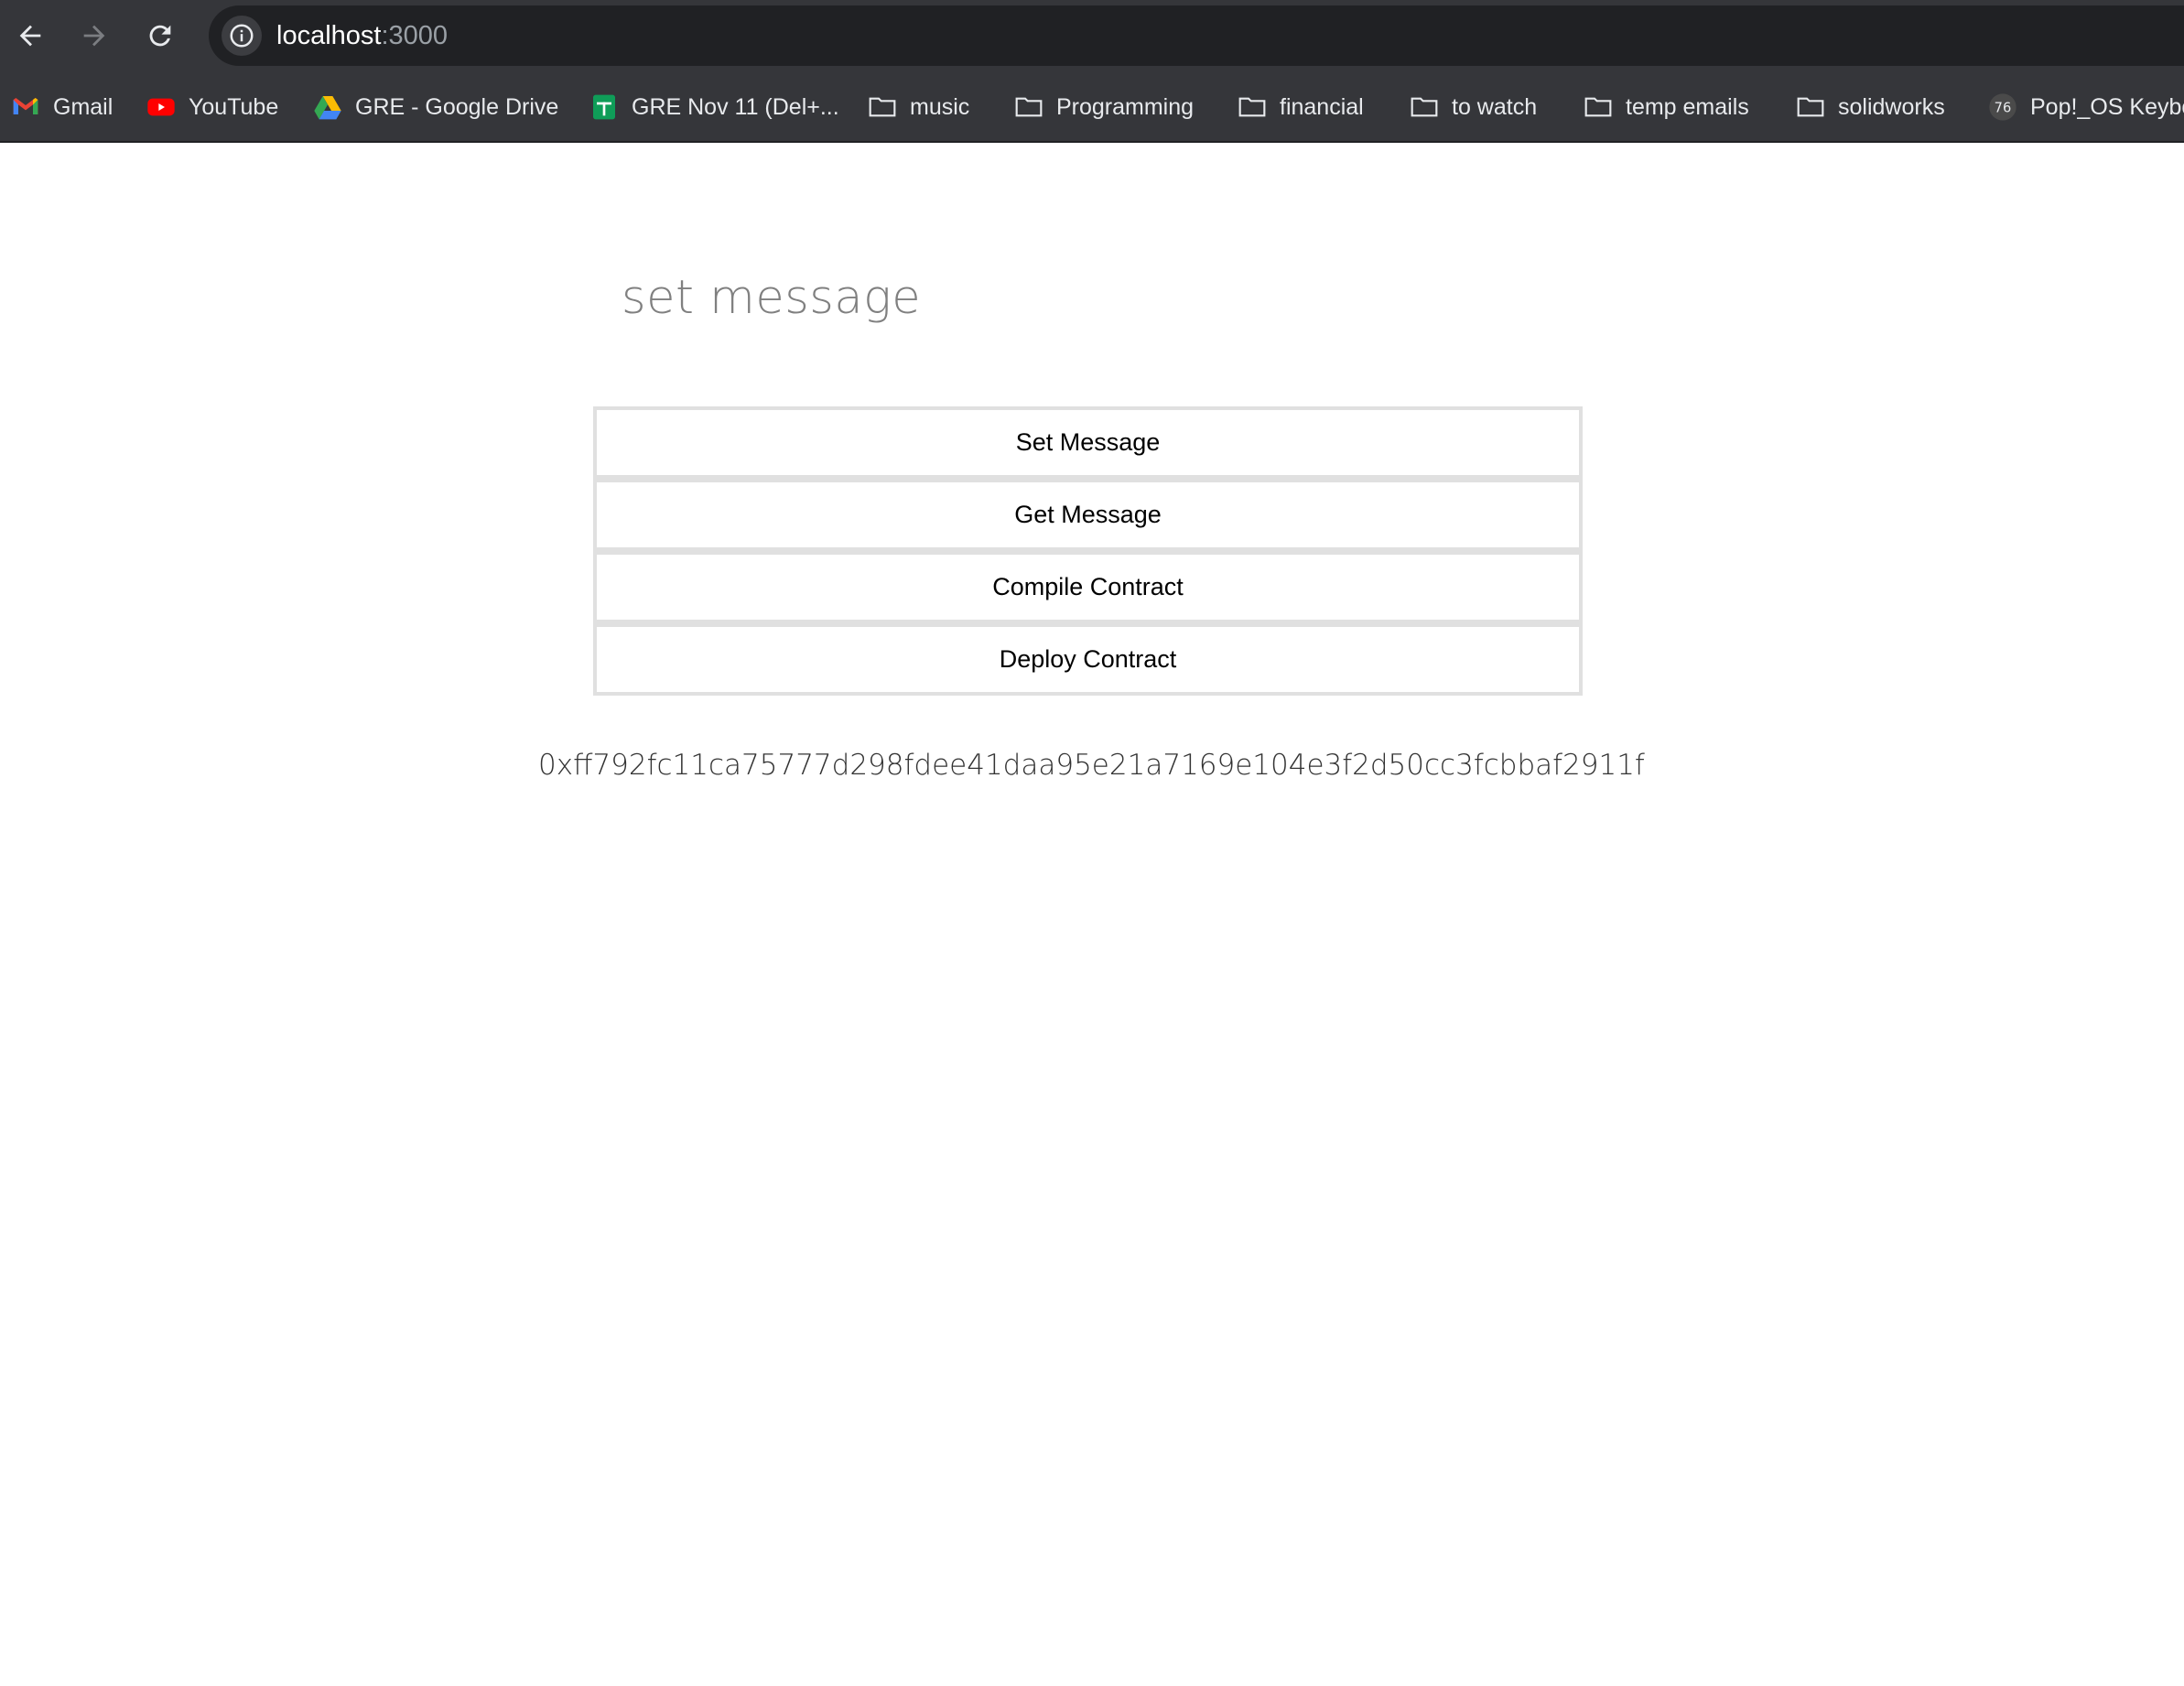 The height and width of the screenshot is (1686, 2184). Describe the element at coordinates (234, 106) in the screenshot. I see `bookmark-label: YouTube` at that location.